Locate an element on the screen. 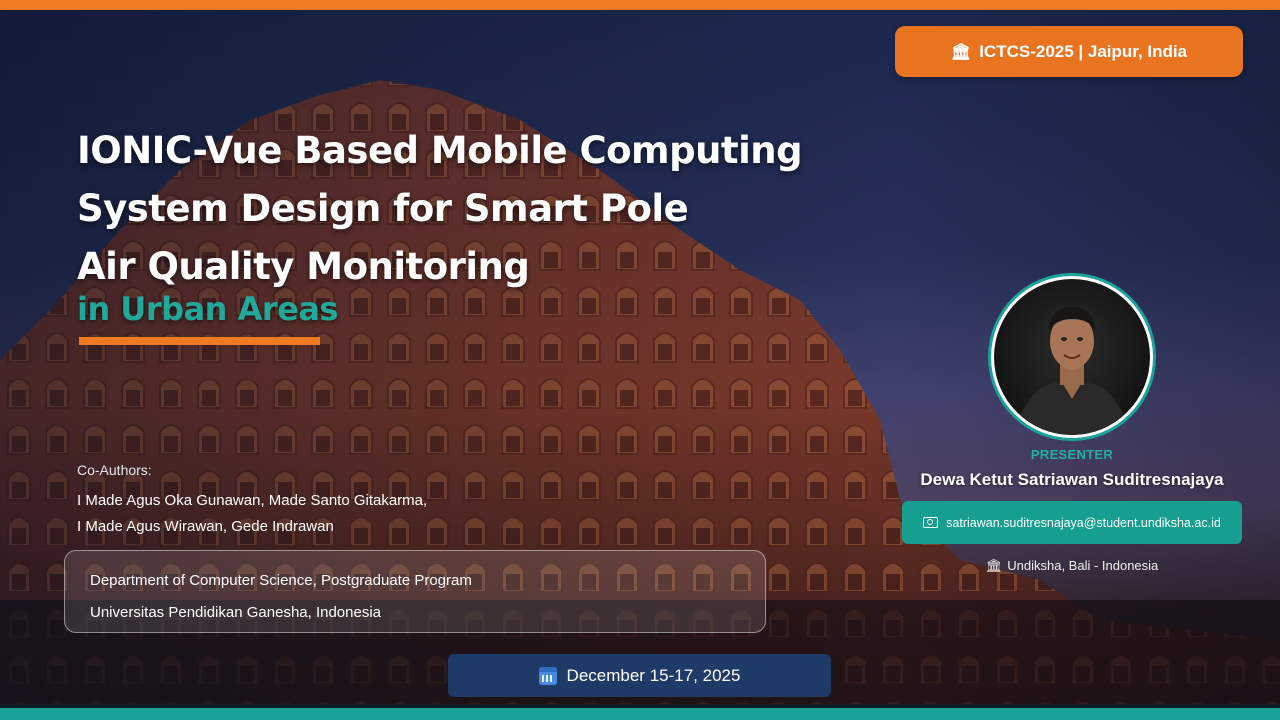  presenter-label: PRESENTER is located at coordinates (1072, 454).